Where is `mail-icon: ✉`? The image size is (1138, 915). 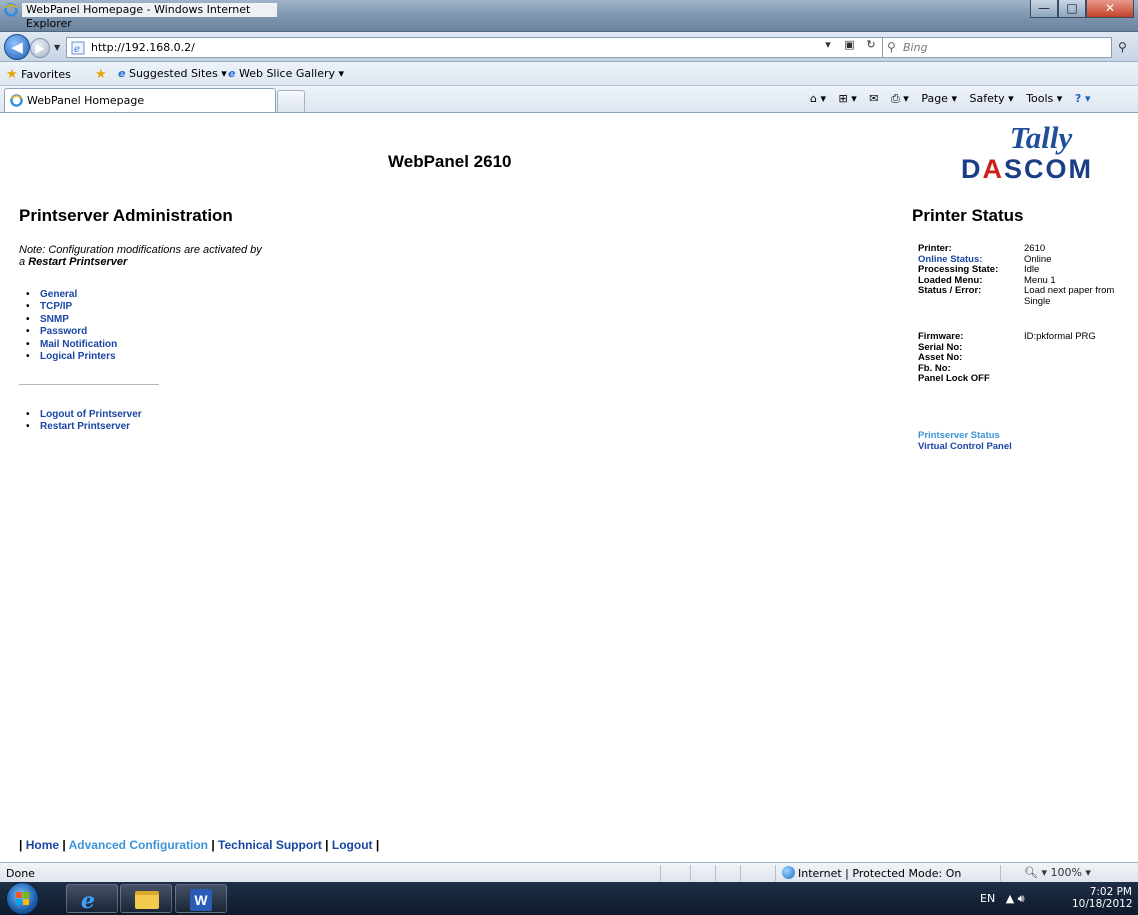
mail-icon: ✉ is located at coordinates (873, 98).